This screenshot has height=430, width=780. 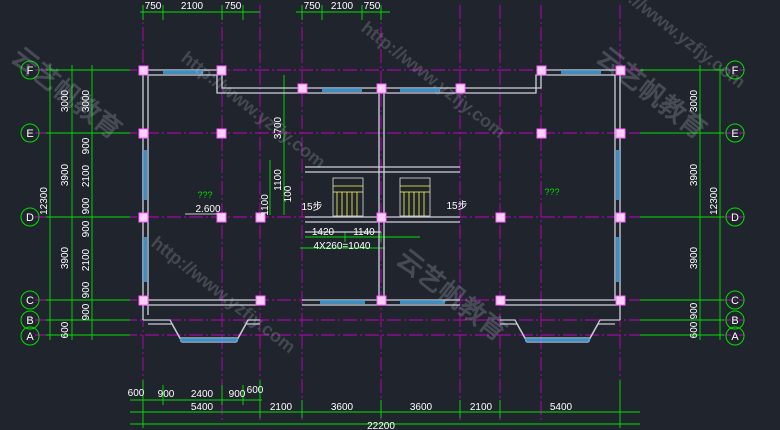 I want to click on dim-left-inner-3: 900, so click(x=86, y=205).